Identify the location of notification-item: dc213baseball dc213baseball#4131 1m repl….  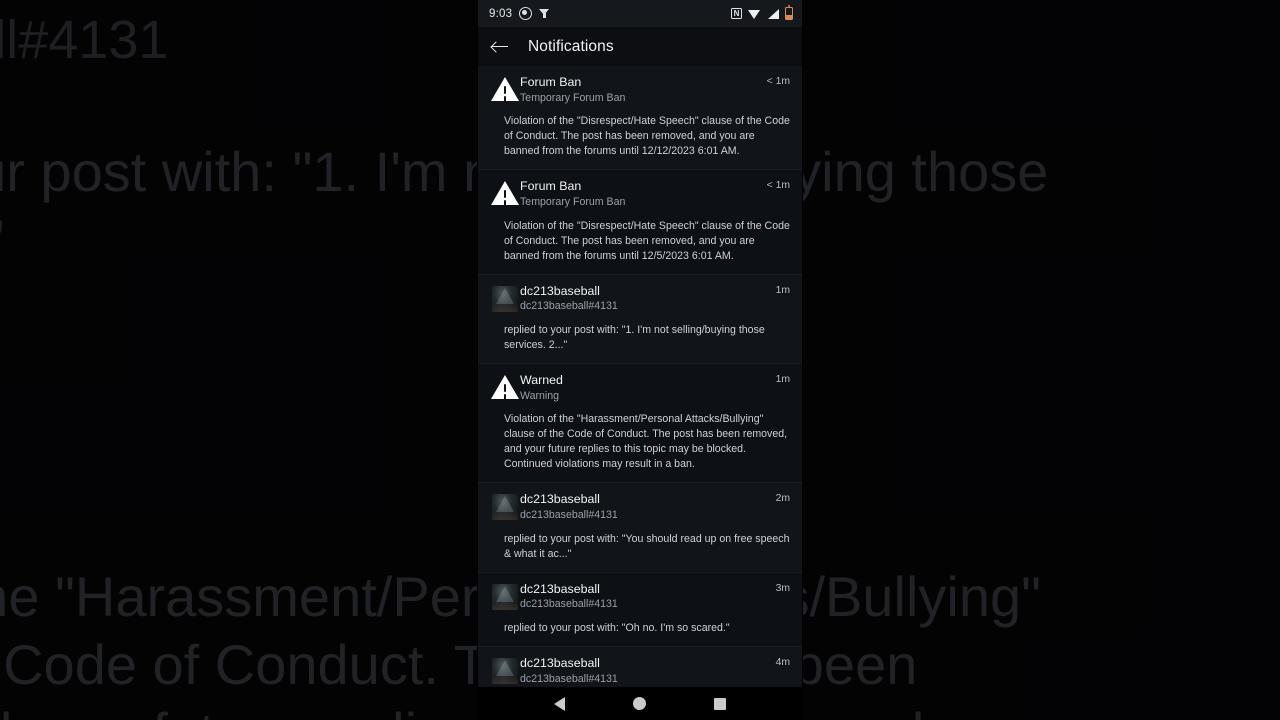
(640, 319).